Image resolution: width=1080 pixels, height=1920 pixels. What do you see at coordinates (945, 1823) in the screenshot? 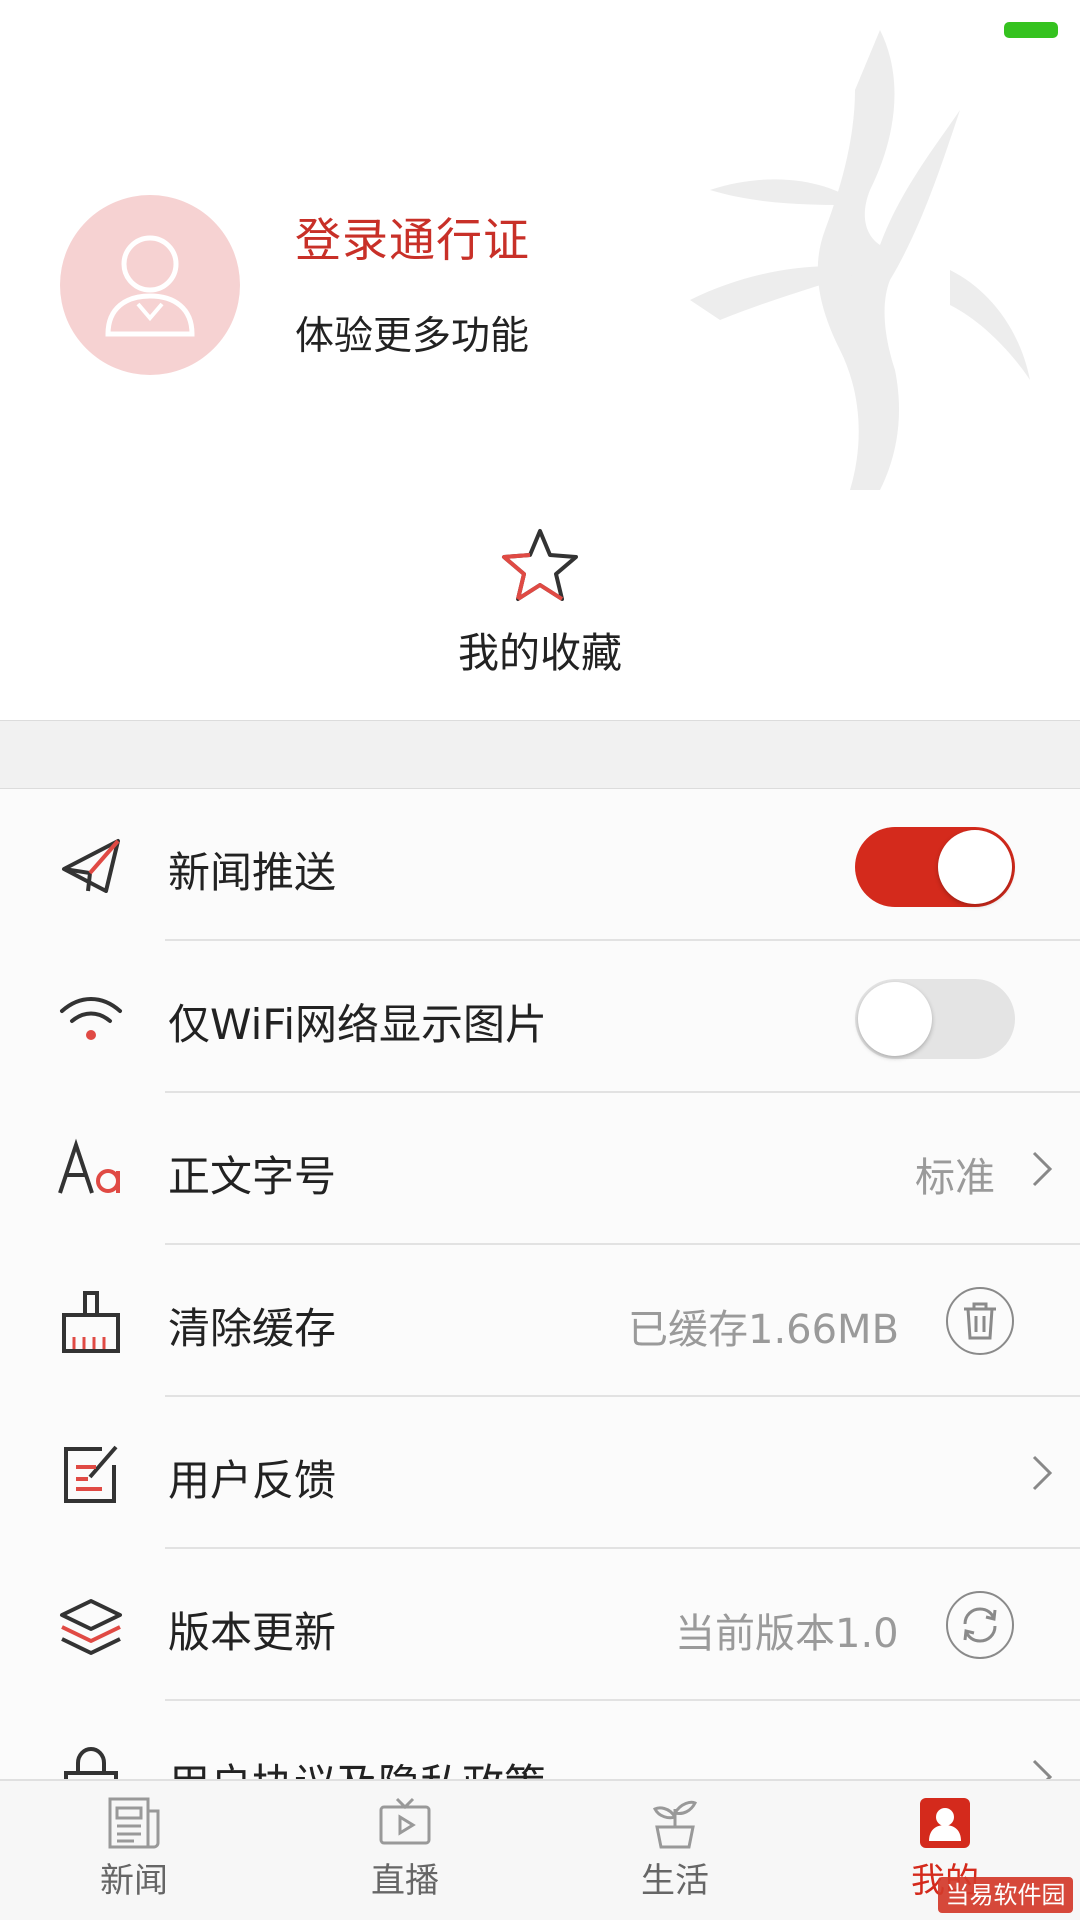
I see `profile-icon` at bounding box center [945, 1823].